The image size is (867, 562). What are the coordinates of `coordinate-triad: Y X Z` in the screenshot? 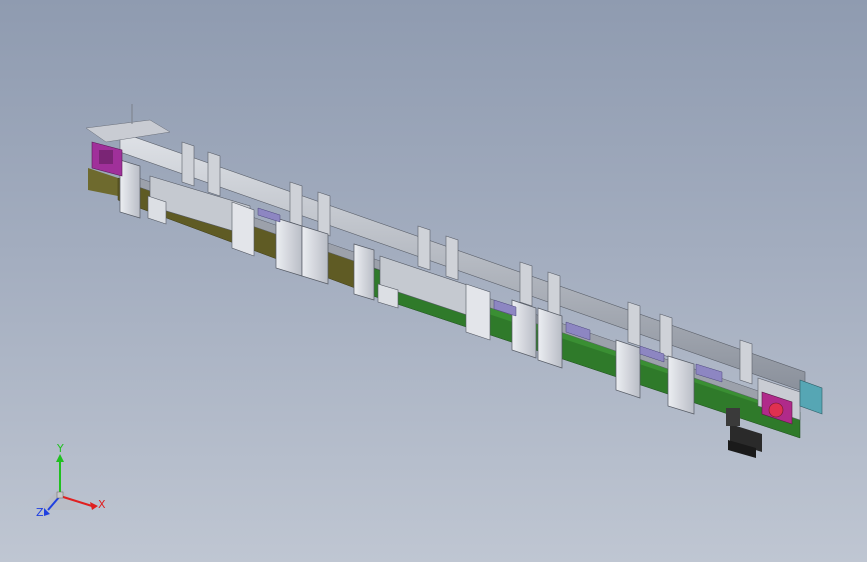 It's located at (75, 485).